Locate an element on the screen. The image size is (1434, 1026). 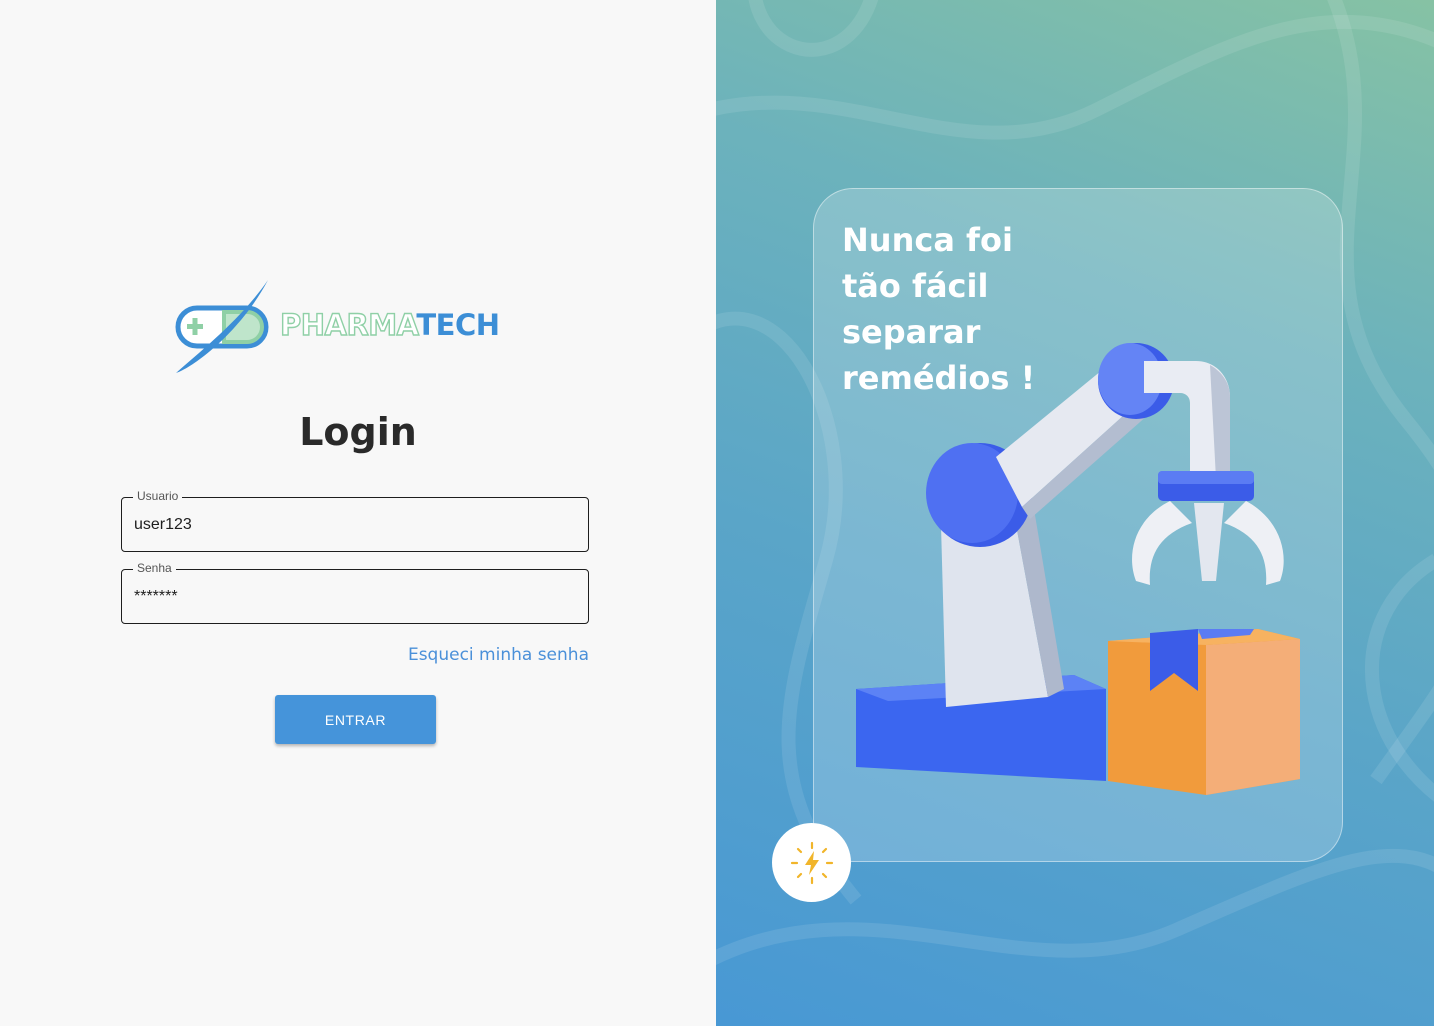
password-field: Senha ******* is located at coordinates (355, 592).